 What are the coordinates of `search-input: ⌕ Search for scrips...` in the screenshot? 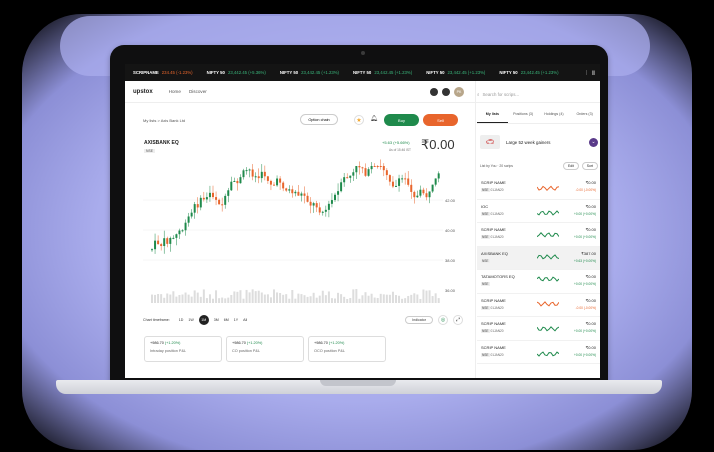 It's located at (536, 94).